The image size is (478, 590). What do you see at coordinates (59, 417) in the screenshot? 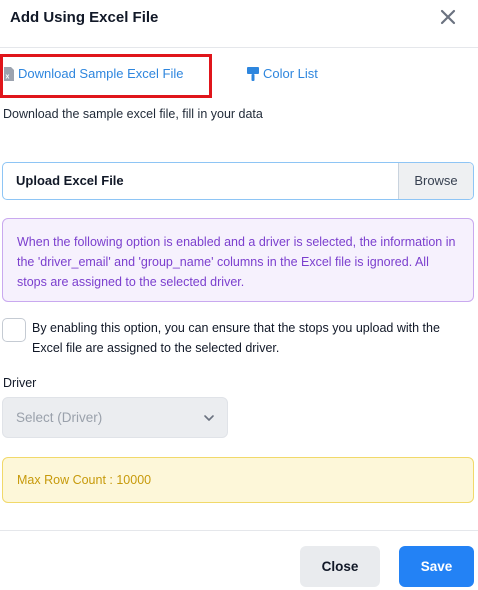
I see `driver-select-value: Select (Driver)` at bounding box center [59, 417].